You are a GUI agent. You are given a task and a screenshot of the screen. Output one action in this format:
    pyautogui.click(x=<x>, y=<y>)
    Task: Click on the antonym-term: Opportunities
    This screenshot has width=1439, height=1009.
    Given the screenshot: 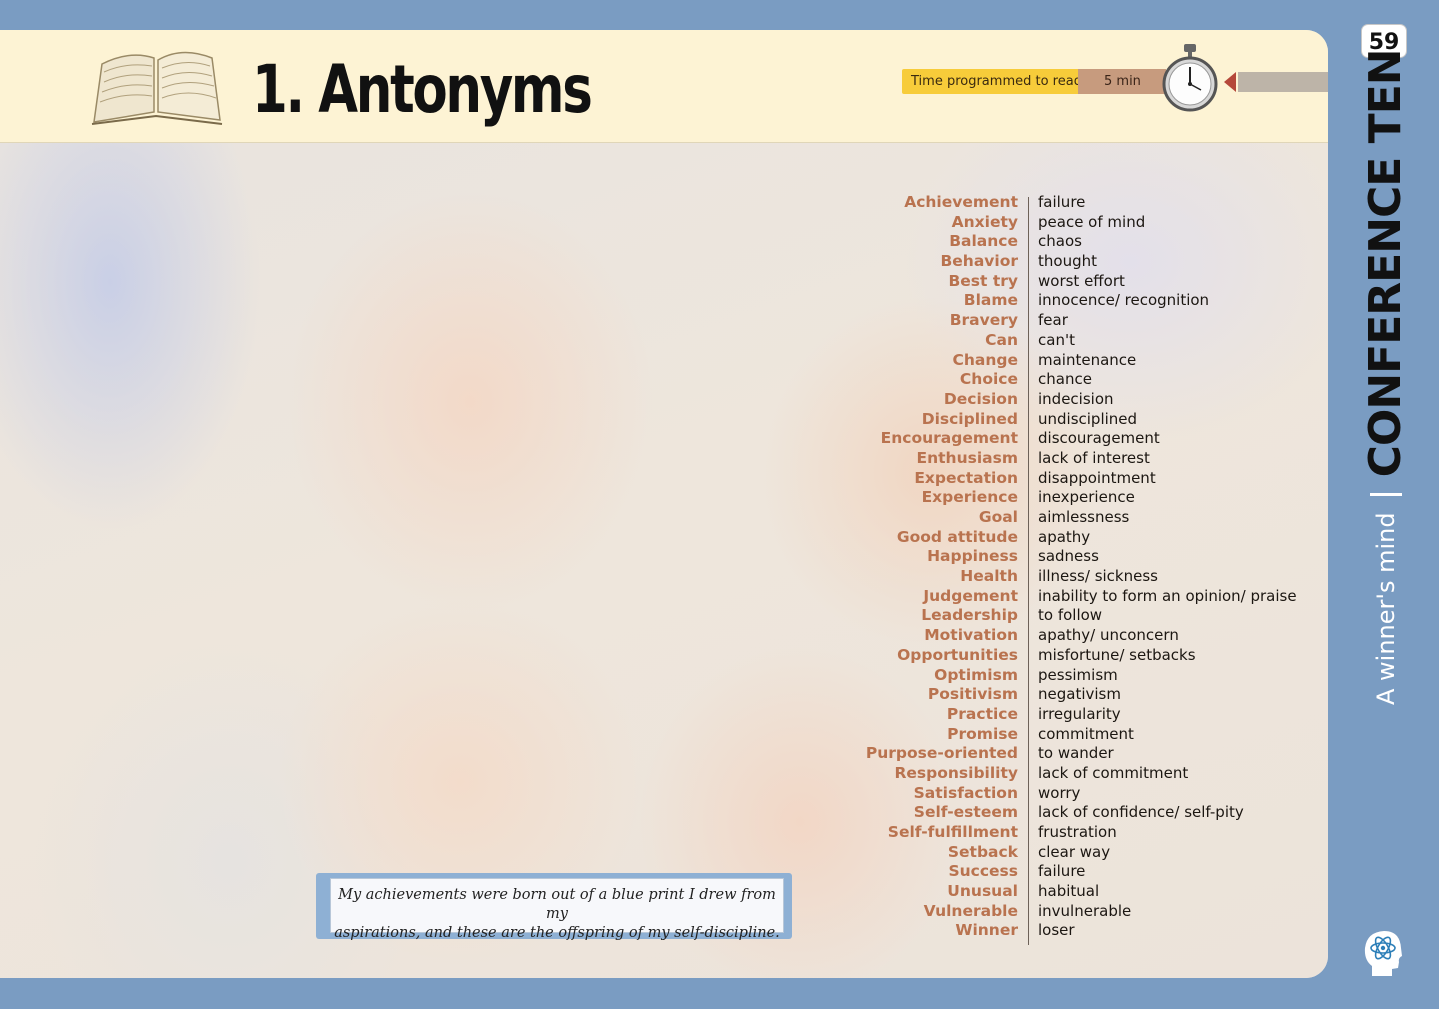 What is the action you would take?
    pyautogui.click(x=957, y=654)
    